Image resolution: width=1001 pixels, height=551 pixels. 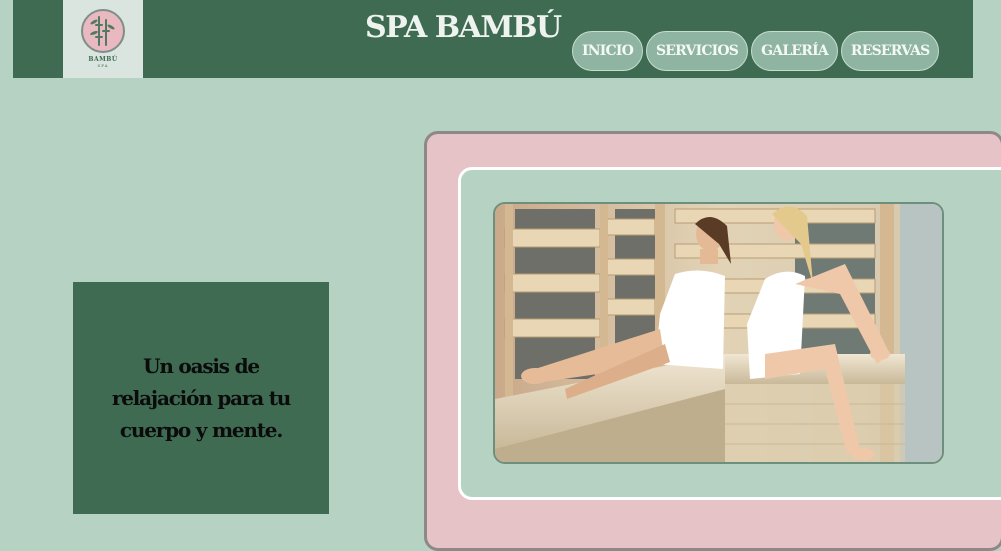 What do you see at coordinates (890, 51) in the screenshot?
I see `nav-reservas-button: RESERVAS` at bounding box center [890, 51].